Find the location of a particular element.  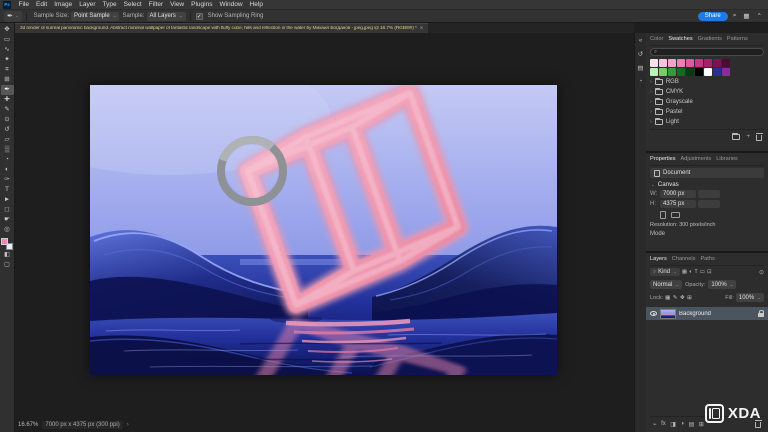

lock-position-icon: ✥ is located at coordinates (682, 298).